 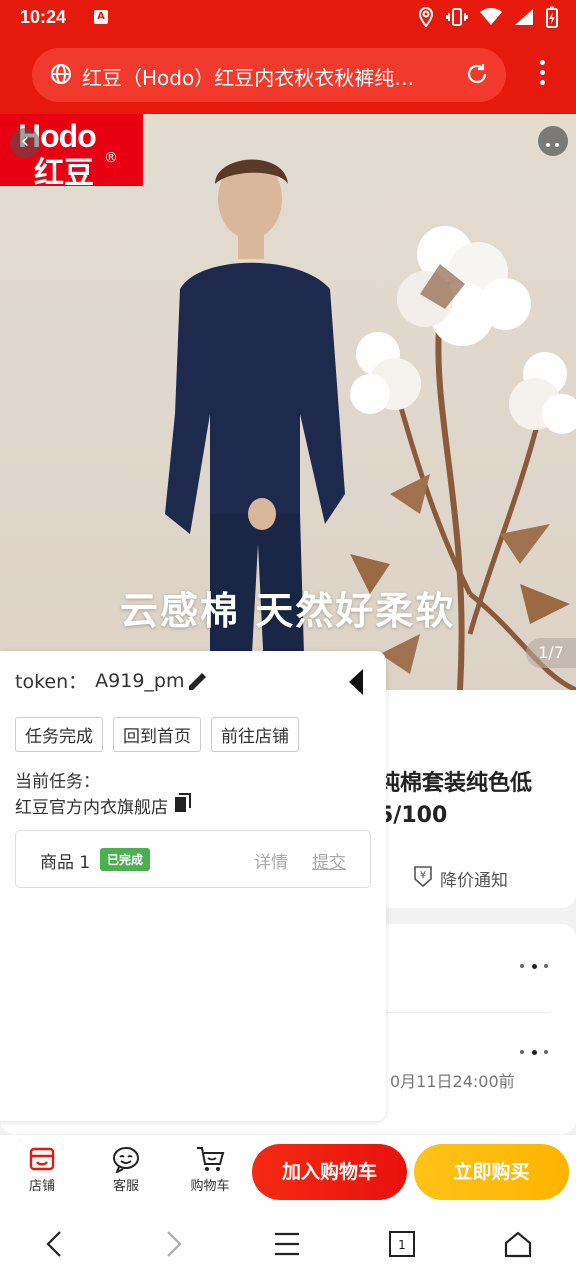 I want to click on shop-tab: 店铺, so click(x=42, y=1168).